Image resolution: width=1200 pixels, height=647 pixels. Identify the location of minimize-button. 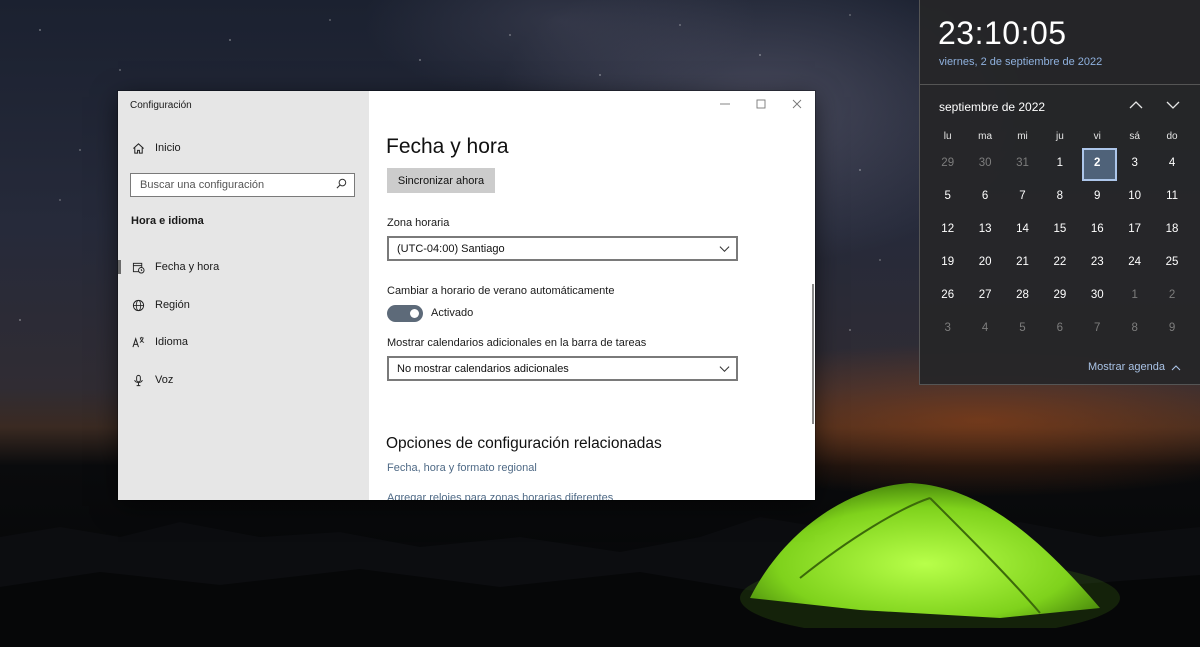
(725, 104).